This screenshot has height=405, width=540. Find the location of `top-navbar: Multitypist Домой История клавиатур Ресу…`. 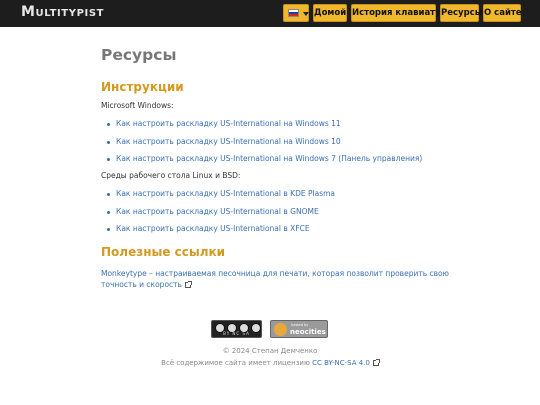

top-navbar: Multitypist Домой История клавиатур Ресу… is located at coordinates (270, 13).